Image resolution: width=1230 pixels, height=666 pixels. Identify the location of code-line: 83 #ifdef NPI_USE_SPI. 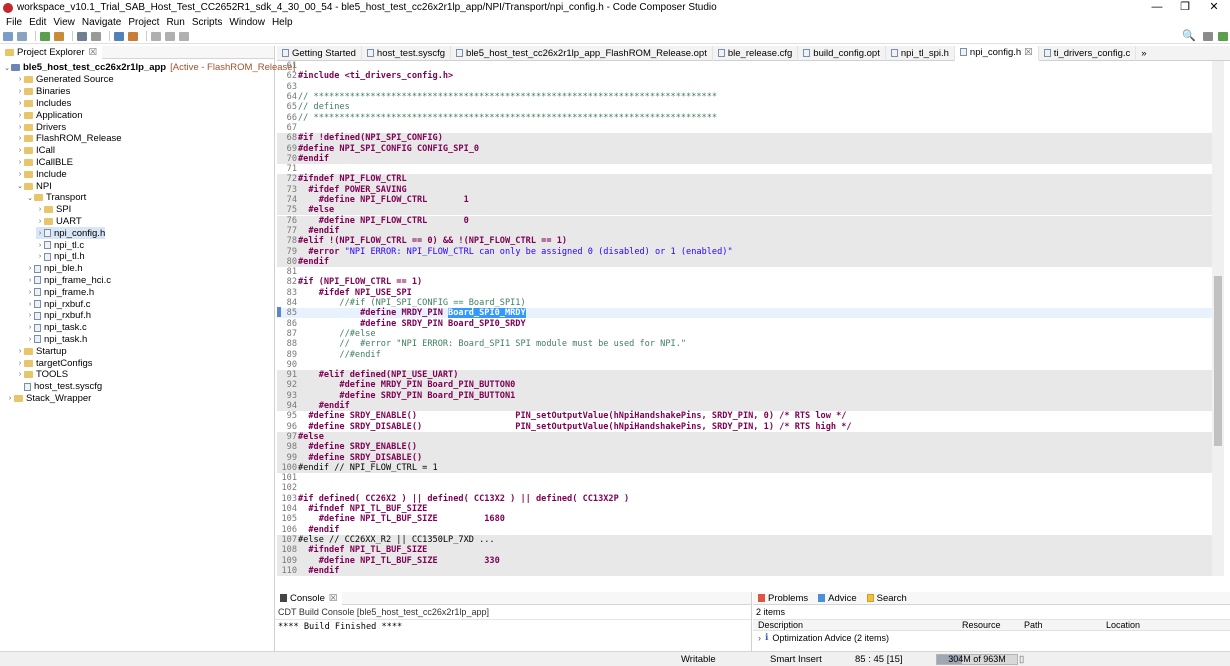
(744, 293).